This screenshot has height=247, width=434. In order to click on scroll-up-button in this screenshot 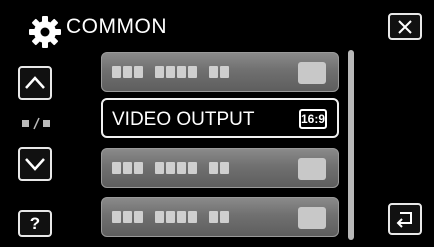, I will do `click(35, 83)`.